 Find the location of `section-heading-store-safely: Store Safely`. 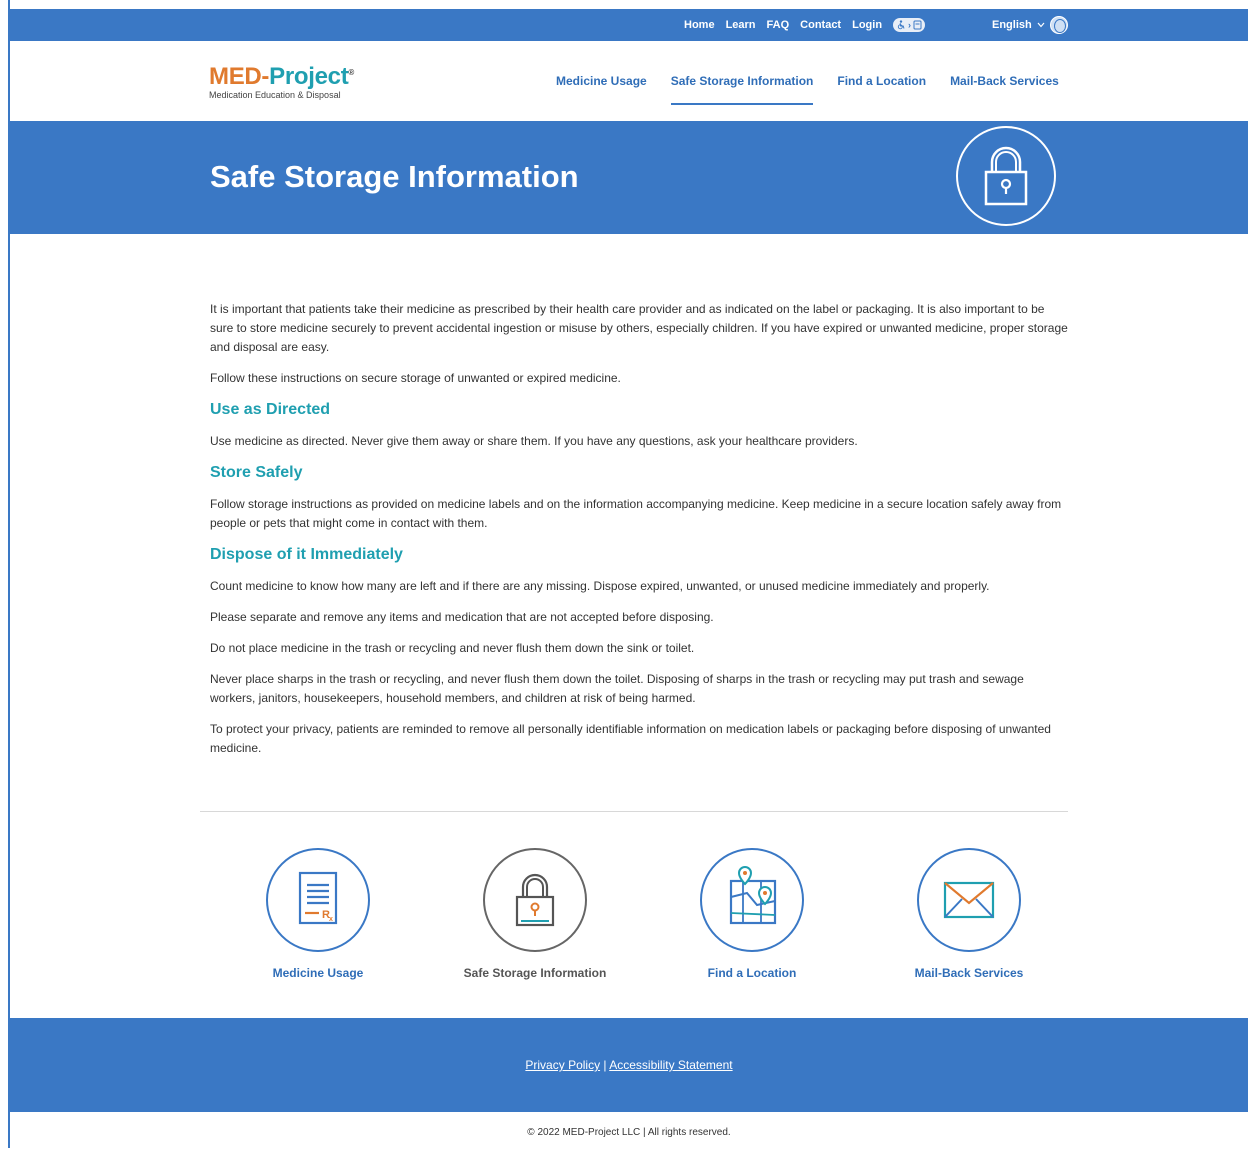

section-heading-store-safely: Store Safely is located at coordinates (256, 472).